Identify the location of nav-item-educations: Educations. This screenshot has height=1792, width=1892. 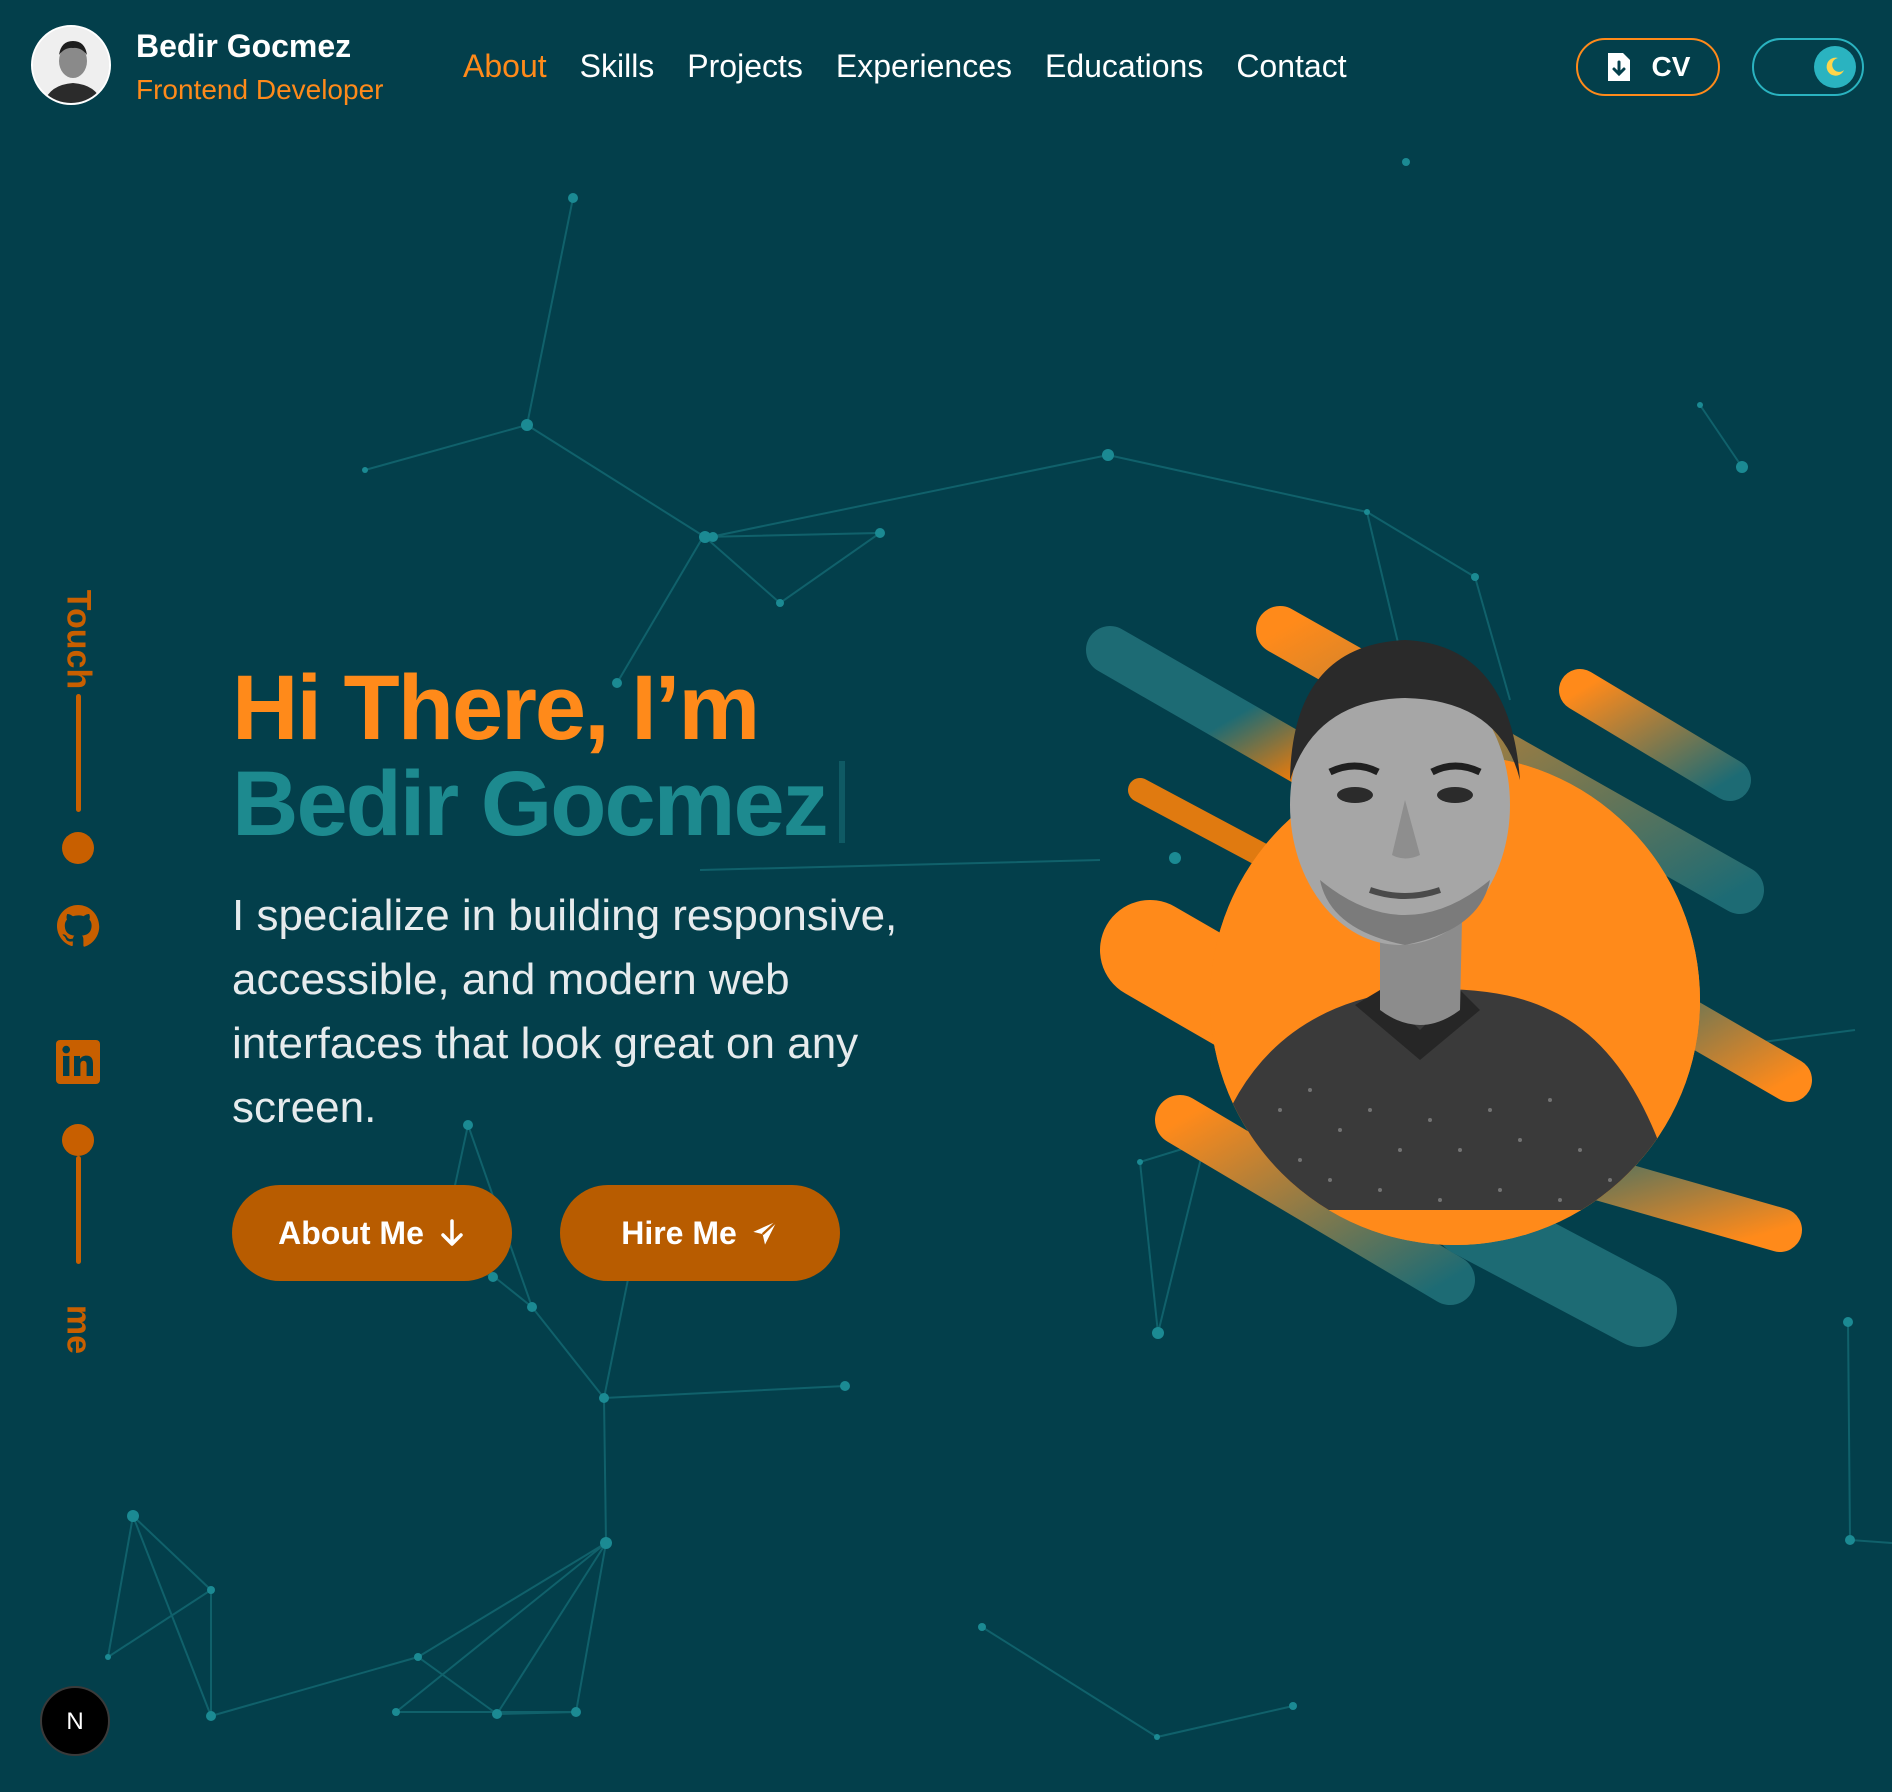
(1124, 66).